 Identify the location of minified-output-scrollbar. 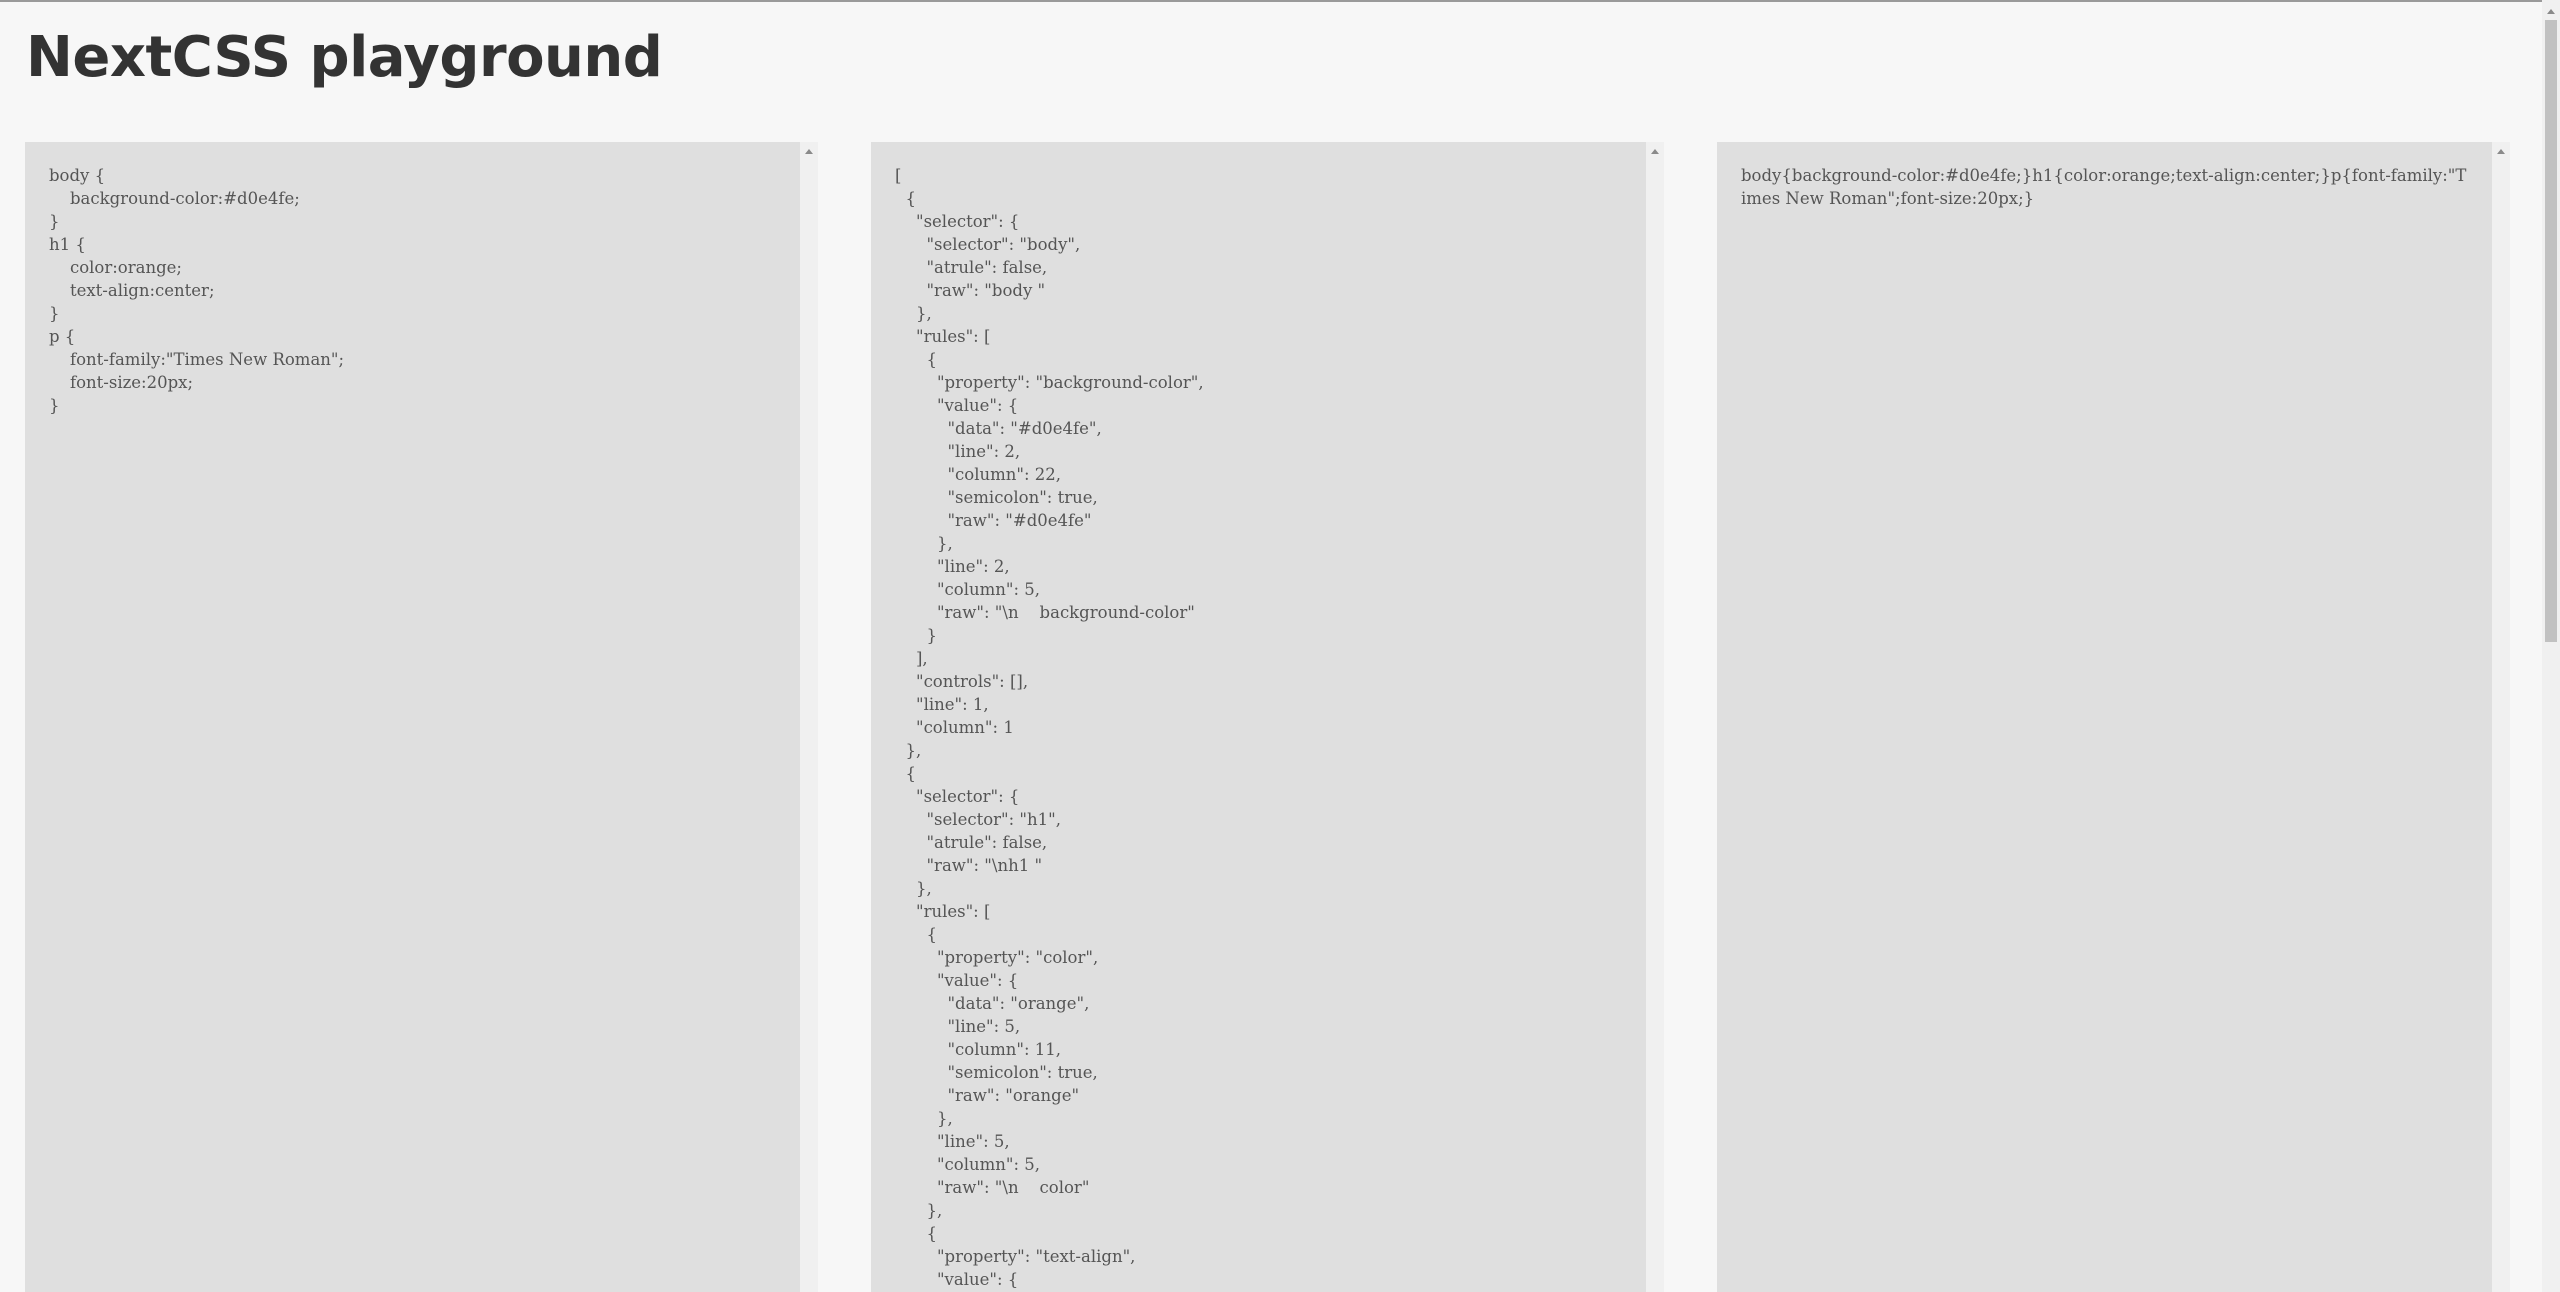
(2501, 717).